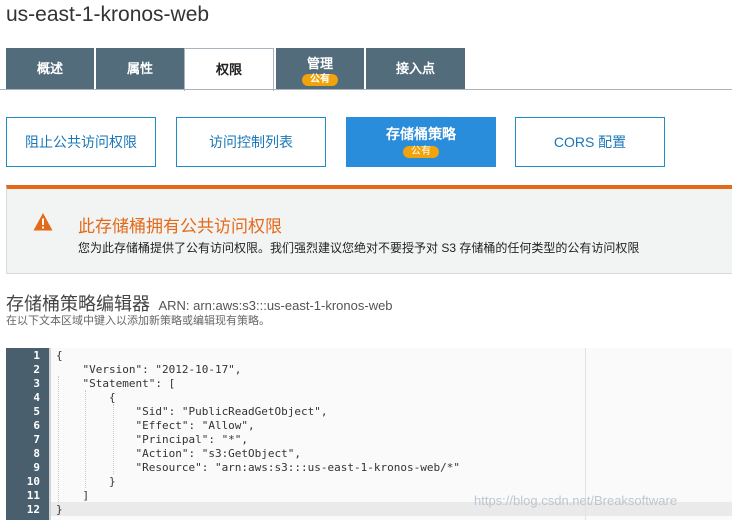  Describe the element at coordinates (33, 495) in the screenshot. I see `line-number: 11` at that location.